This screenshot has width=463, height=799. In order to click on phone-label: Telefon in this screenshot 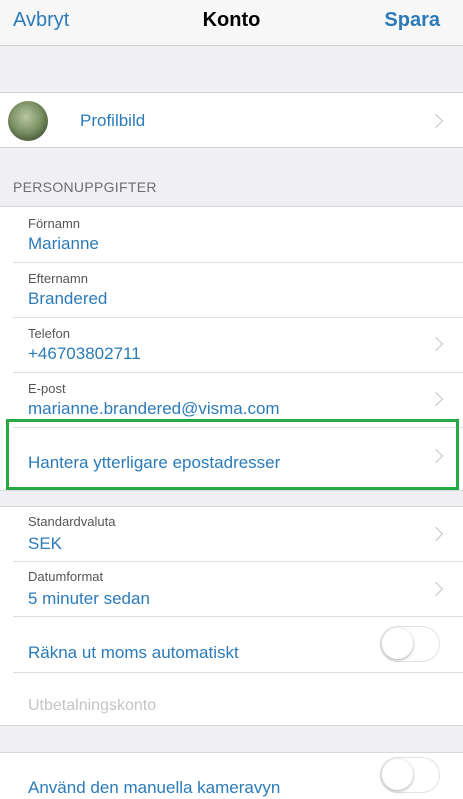, I will do `click(49, 333)`.